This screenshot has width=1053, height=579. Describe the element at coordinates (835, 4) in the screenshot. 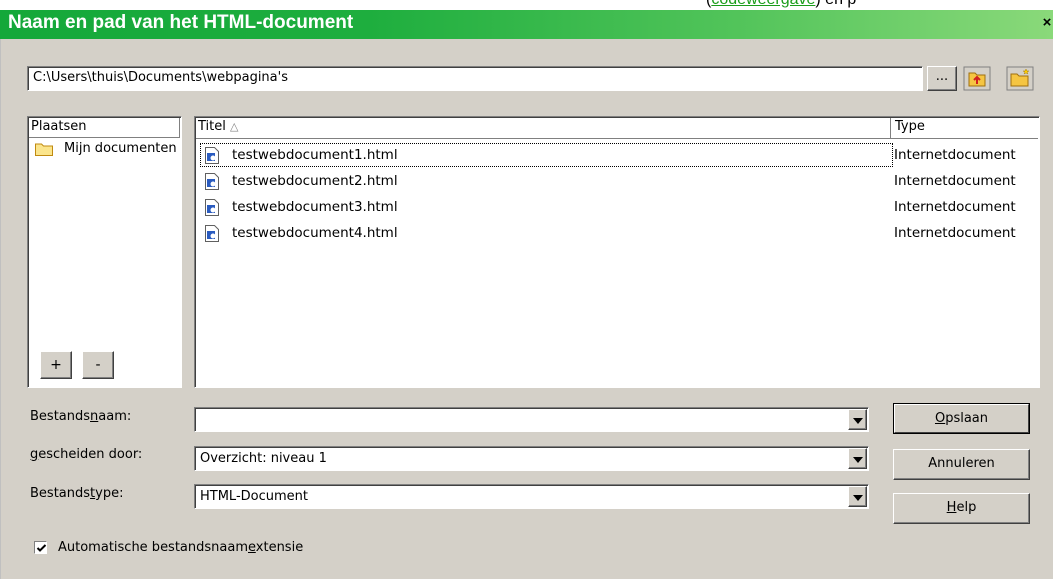

I see `background-text-after: ) en p` at that location.